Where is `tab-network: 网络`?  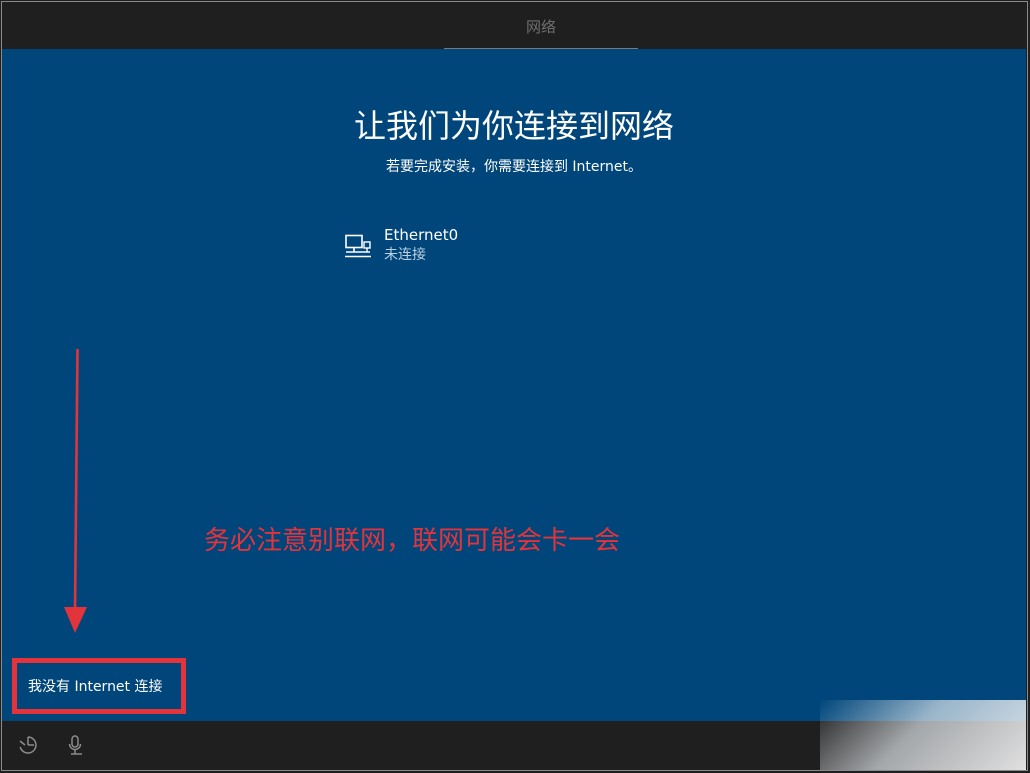 tab-network: 网络 is located at coordinates (540, 27).